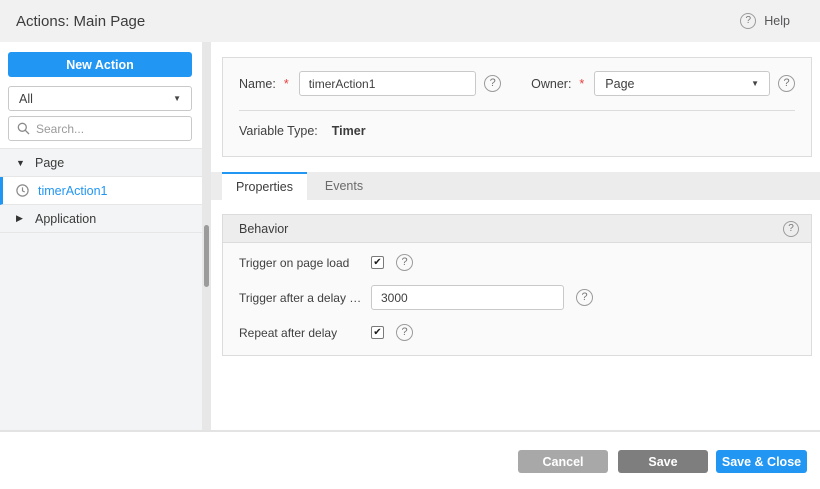 The image size is (820, 489). What do you see at coordinates (515, 186) in the screenshot?
I see `tab-strip: Properties Events` at bounding box center [515, 186].